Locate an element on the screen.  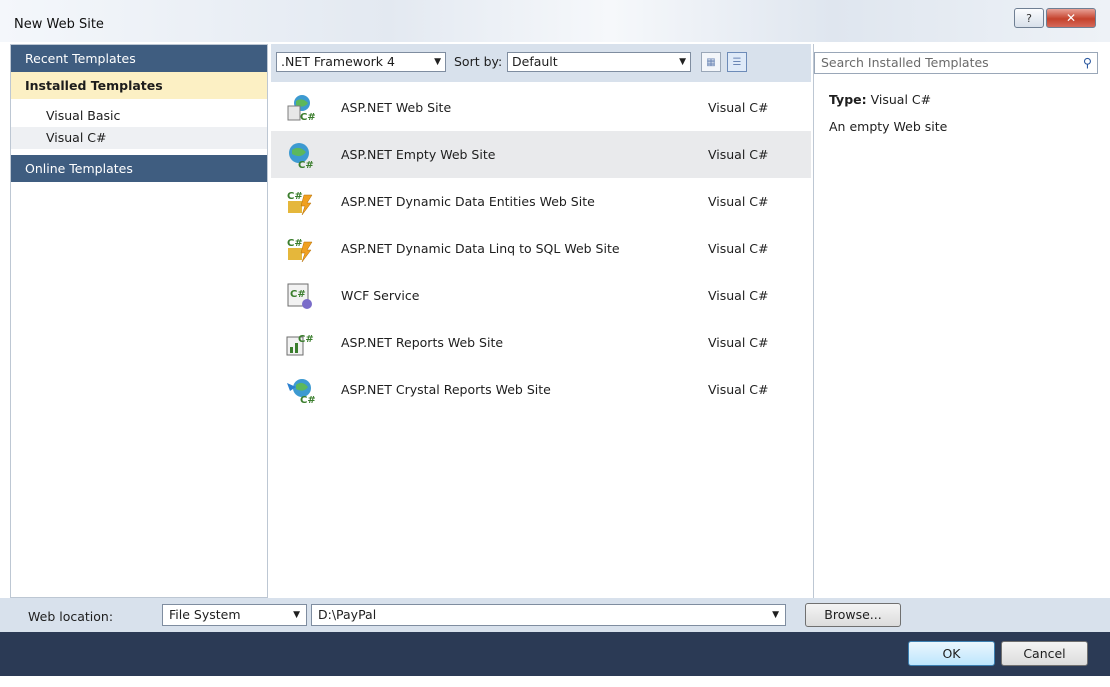
type-value: Visual C# is located at coordinates (901, 99).